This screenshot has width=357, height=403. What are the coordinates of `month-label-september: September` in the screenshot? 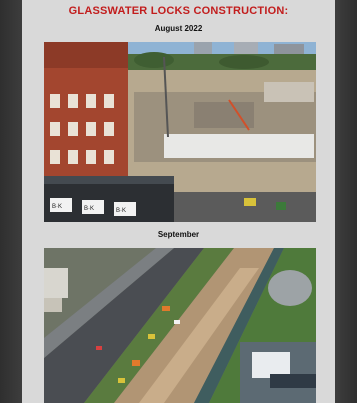 It's located at (178, 234).